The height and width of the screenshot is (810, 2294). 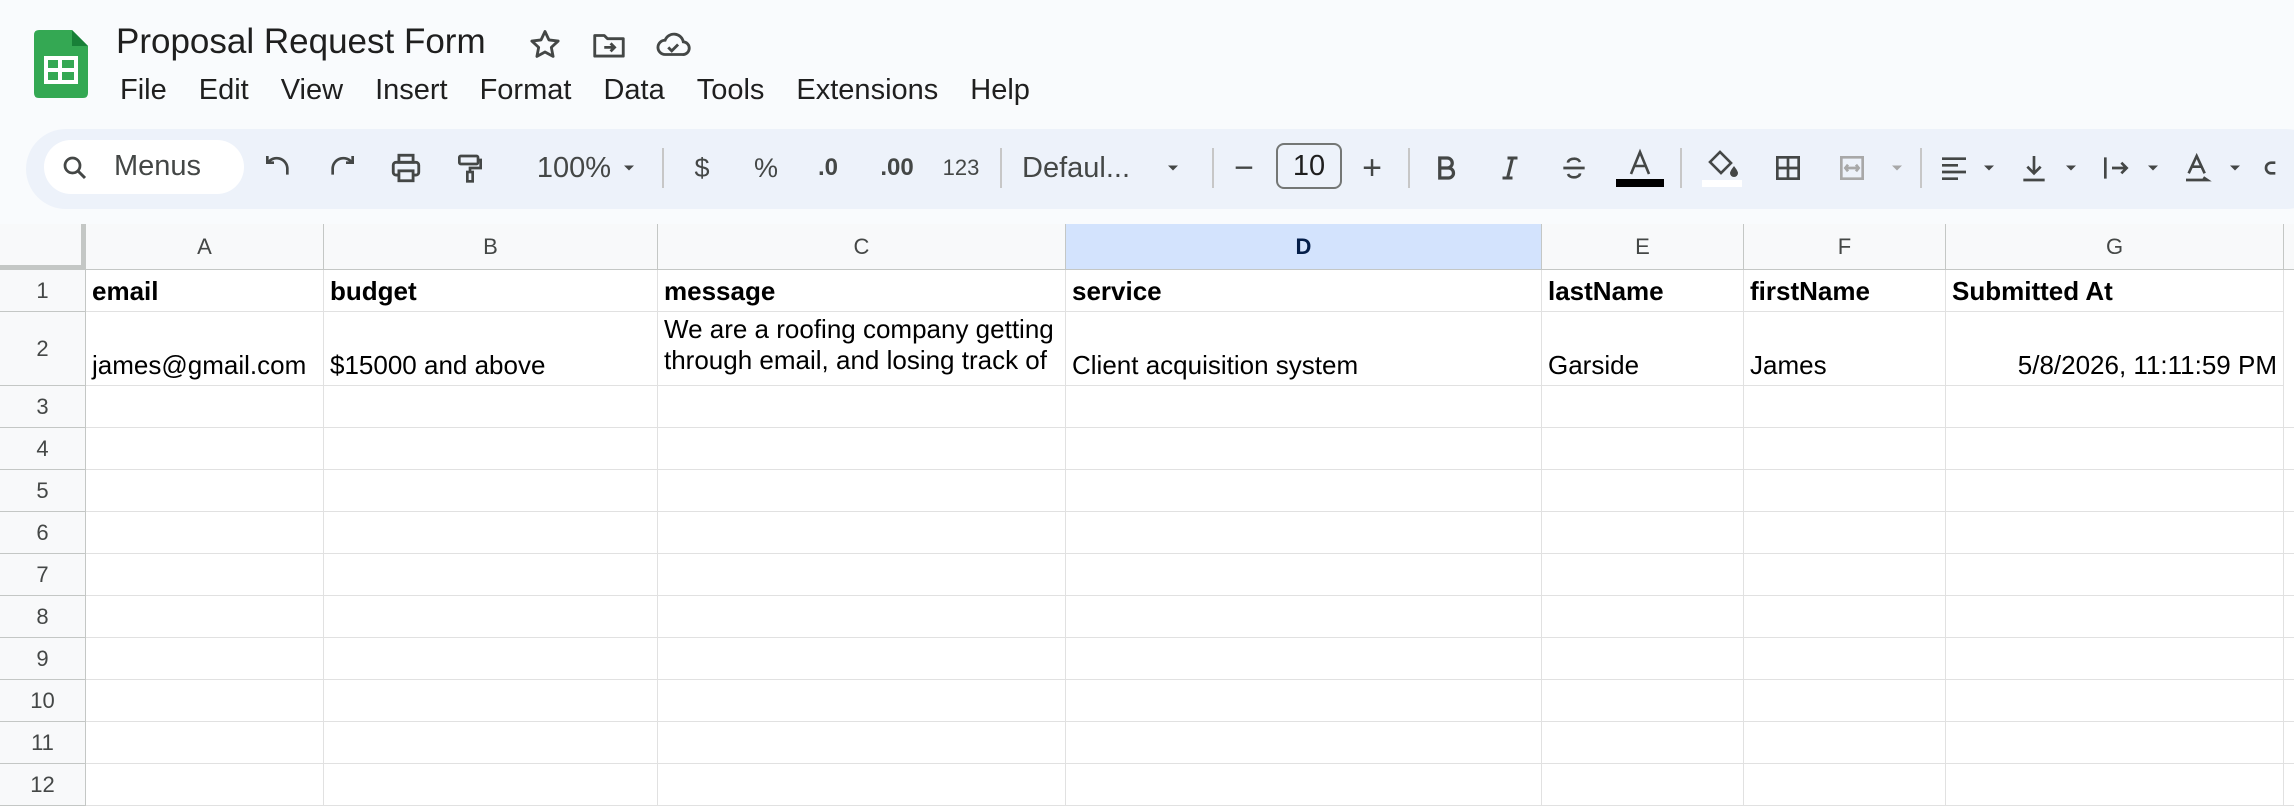 What do you see at coordinates (1845, 247) in the screenshot?
I see `column-header-f: F` at bounding box center [1845, 247].